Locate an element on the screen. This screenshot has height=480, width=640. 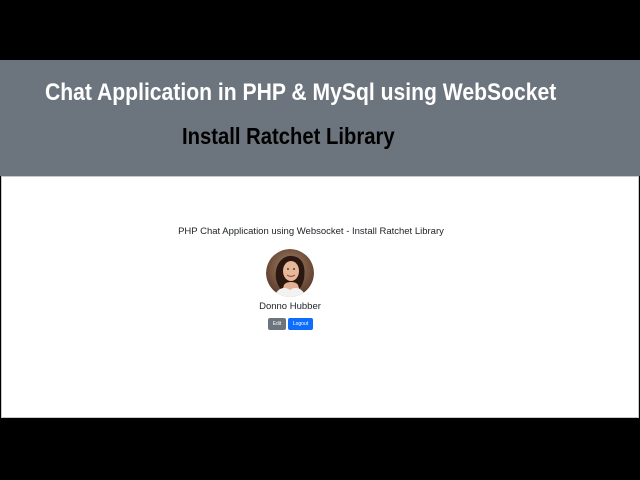
edit-button: Edit is located at coordinates (277, 324).